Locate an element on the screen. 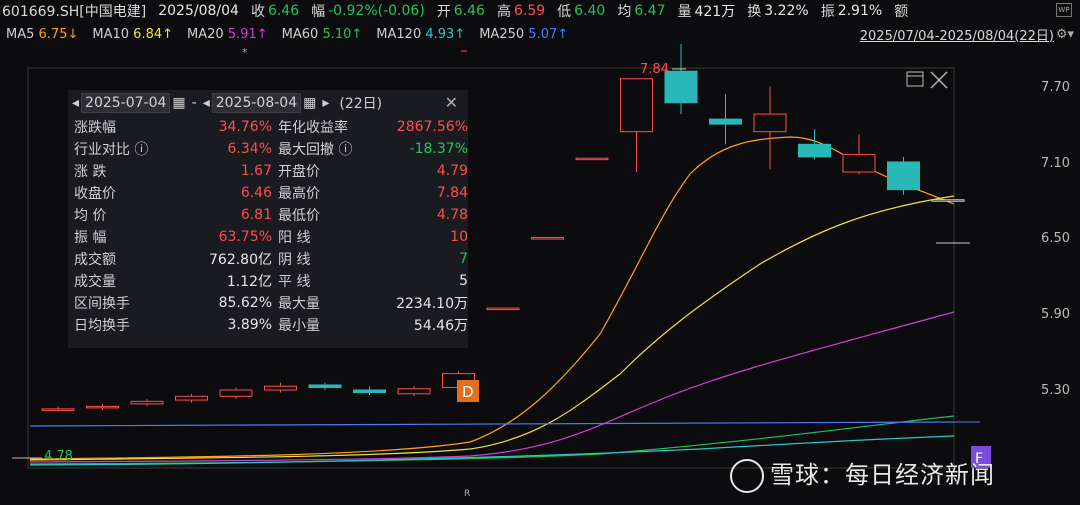 The height and width of the screenshot is (505, 1080). stats-row: 涨 跌 1.67 开盘价 4.79 is located at coordinates (268, 171).